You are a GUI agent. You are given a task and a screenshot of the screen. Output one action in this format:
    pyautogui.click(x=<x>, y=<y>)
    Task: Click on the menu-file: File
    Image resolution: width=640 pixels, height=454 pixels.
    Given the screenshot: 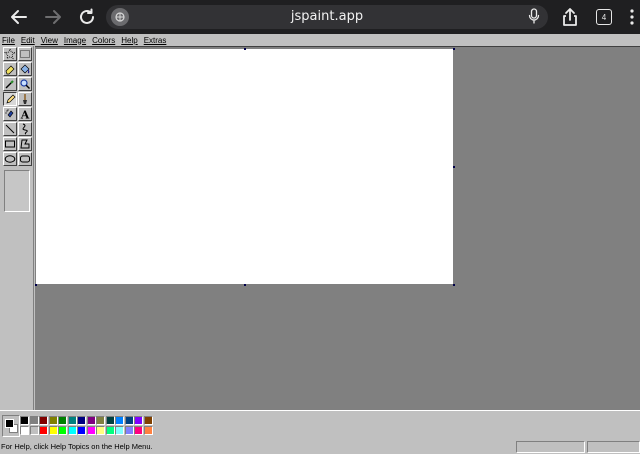 What is the action you would take?
    pyautogui.click(x=8, y=40)
    